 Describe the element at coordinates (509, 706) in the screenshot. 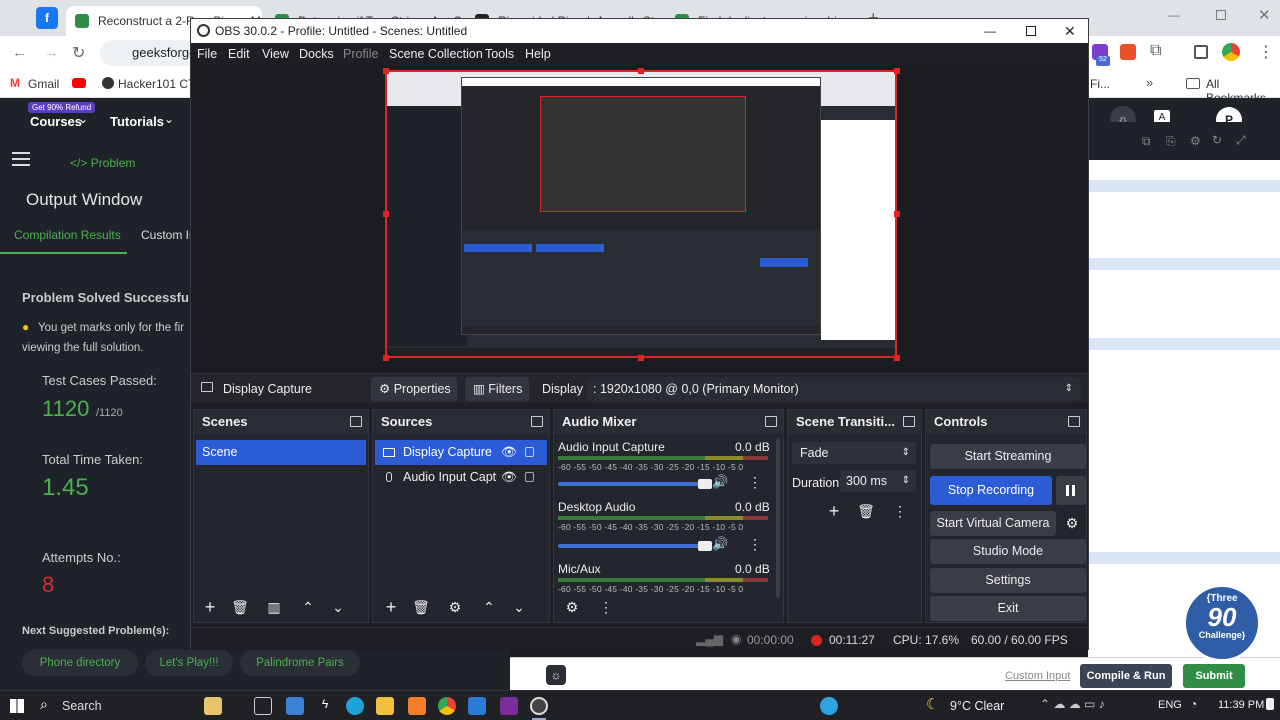

I see `onenote-icon` at that location.